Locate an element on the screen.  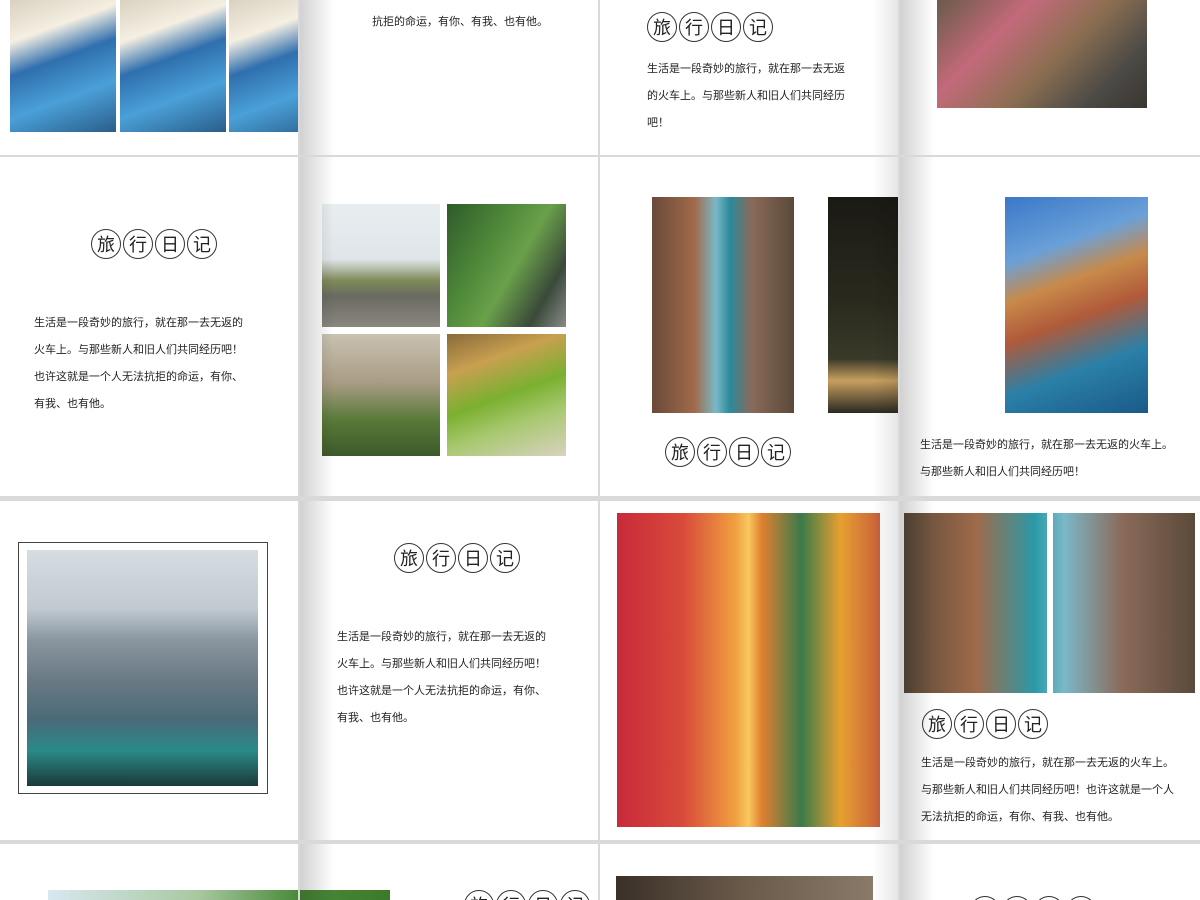
photo-railway is located at coordinates (381, 265).